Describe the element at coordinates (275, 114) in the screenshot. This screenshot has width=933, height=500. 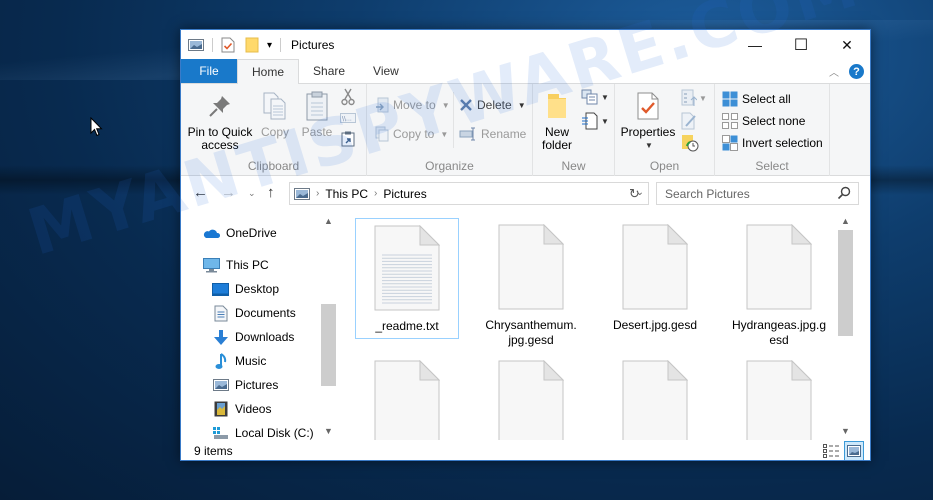
I see `copy-button: Copy` at that location.